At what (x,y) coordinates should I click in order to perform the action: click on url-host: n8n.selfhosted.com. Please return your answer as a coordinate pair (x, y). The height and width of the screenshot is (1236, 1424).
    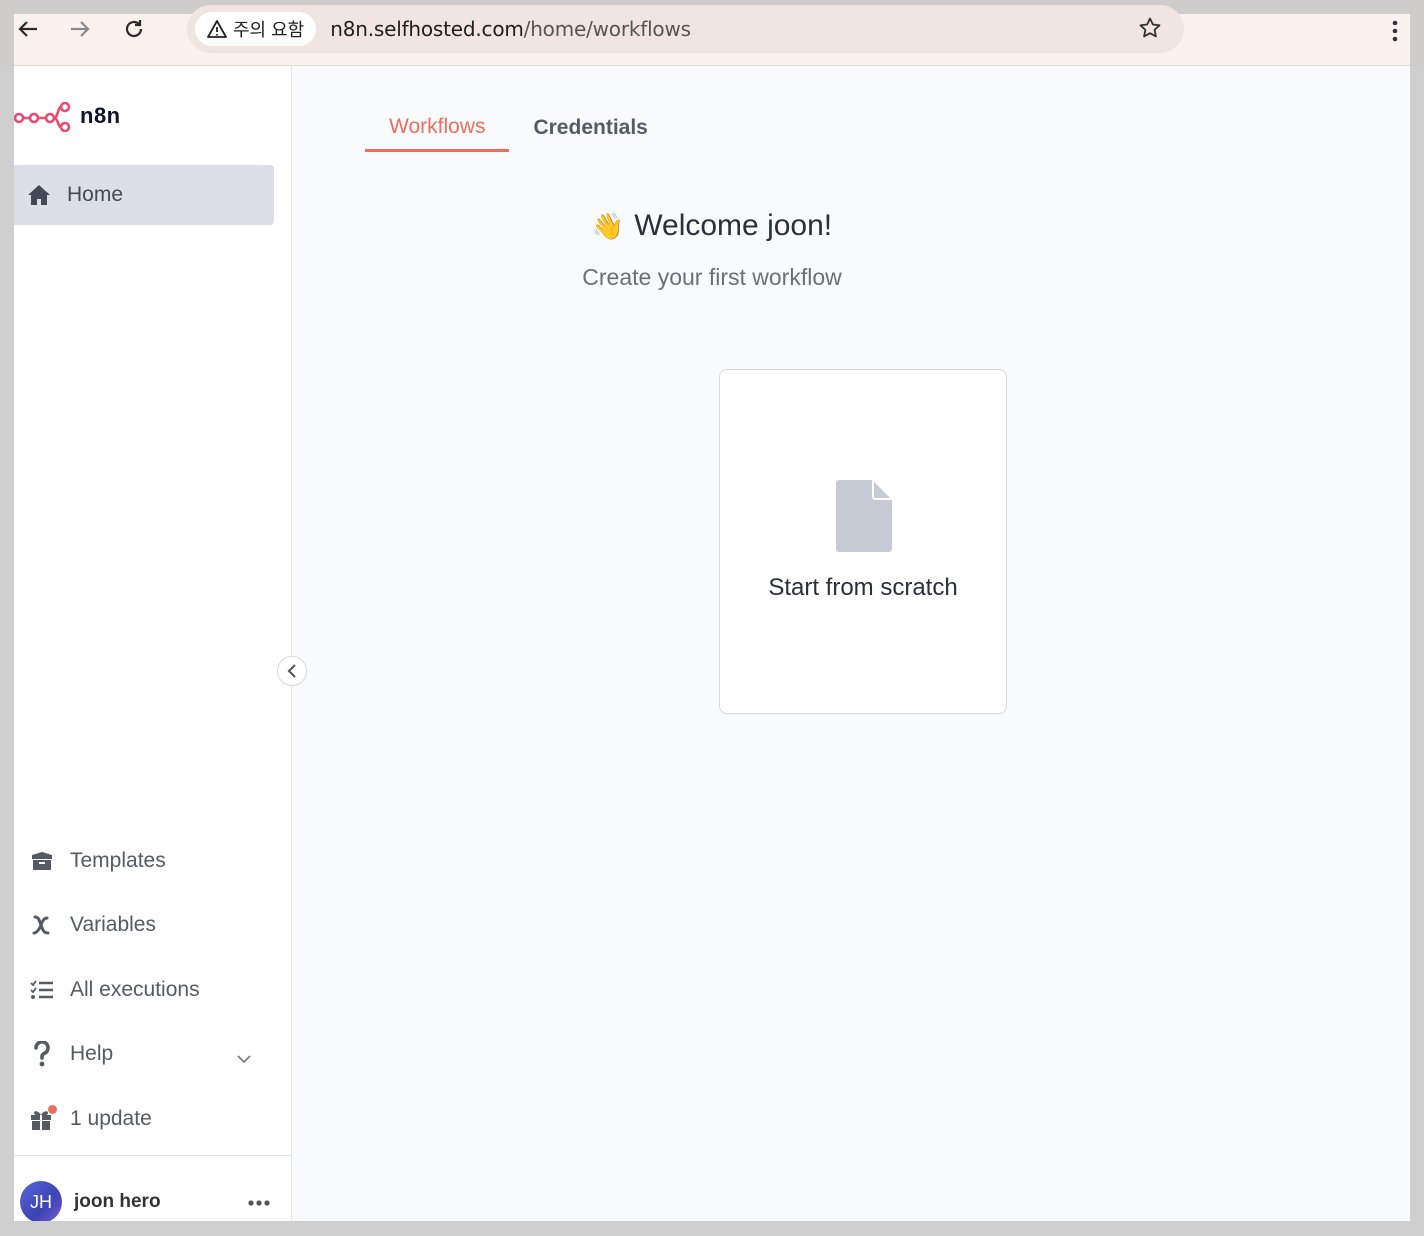
    Looking at the image, I should click on (427, 29).